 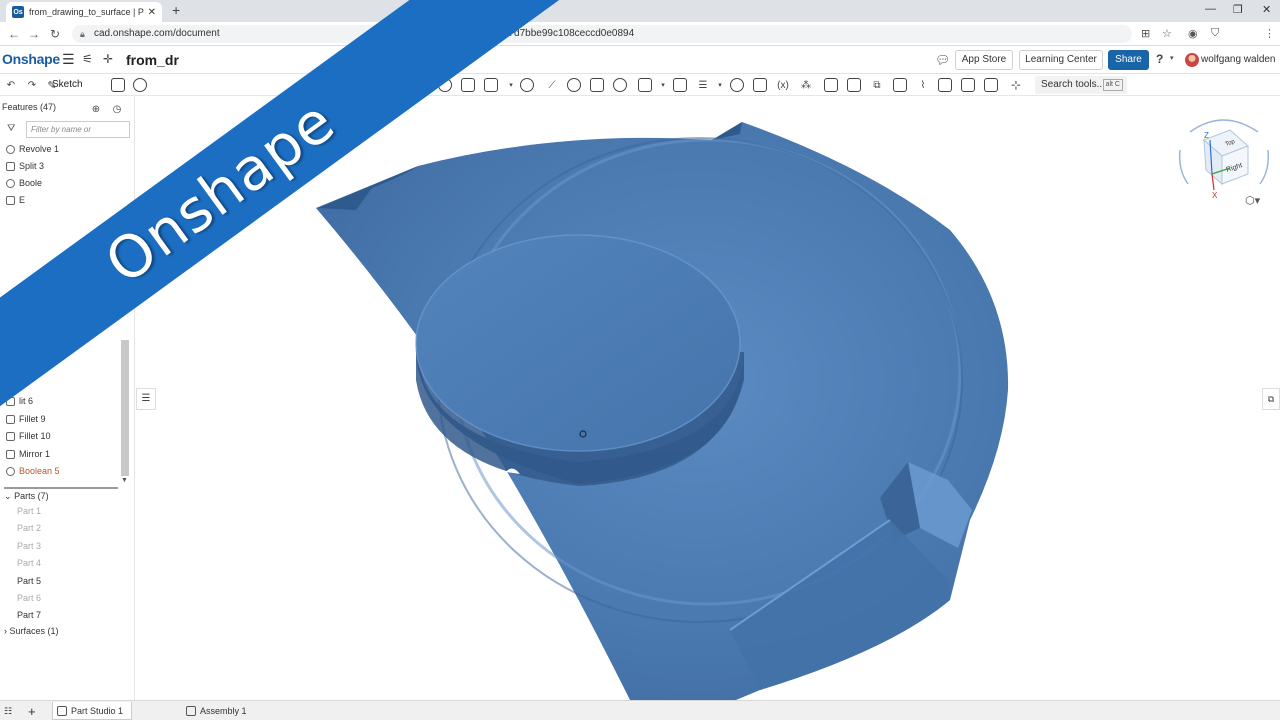 What do you see at coordinates (25, 166) in the screenshot?
I see `feature-item: Split 3` at bounding box center [25, 166].